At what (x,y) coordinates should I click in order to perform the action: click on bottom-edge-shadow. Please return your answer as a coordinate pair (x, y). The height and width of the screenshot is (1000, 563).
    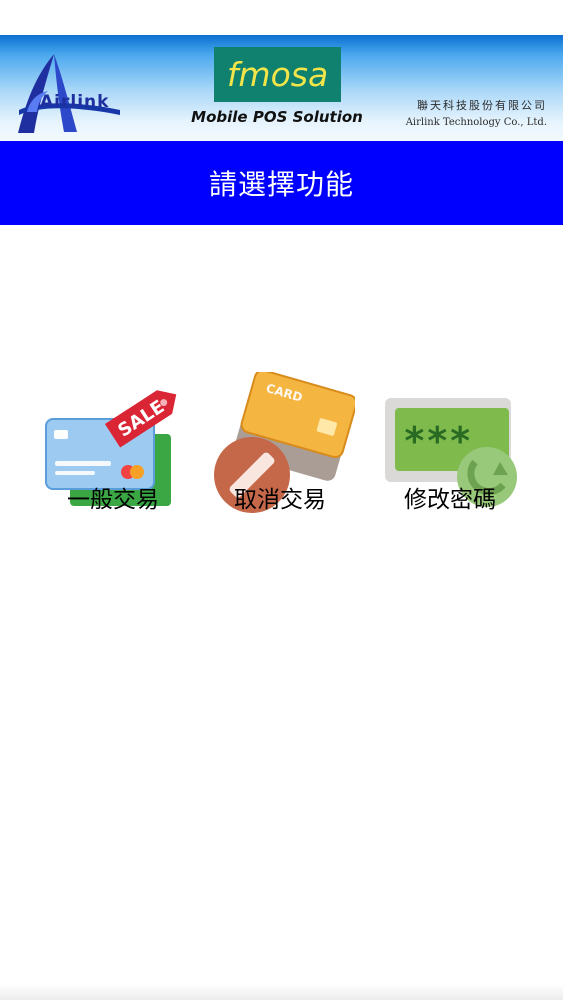
    Looking at the image, I should click on (281, 992).